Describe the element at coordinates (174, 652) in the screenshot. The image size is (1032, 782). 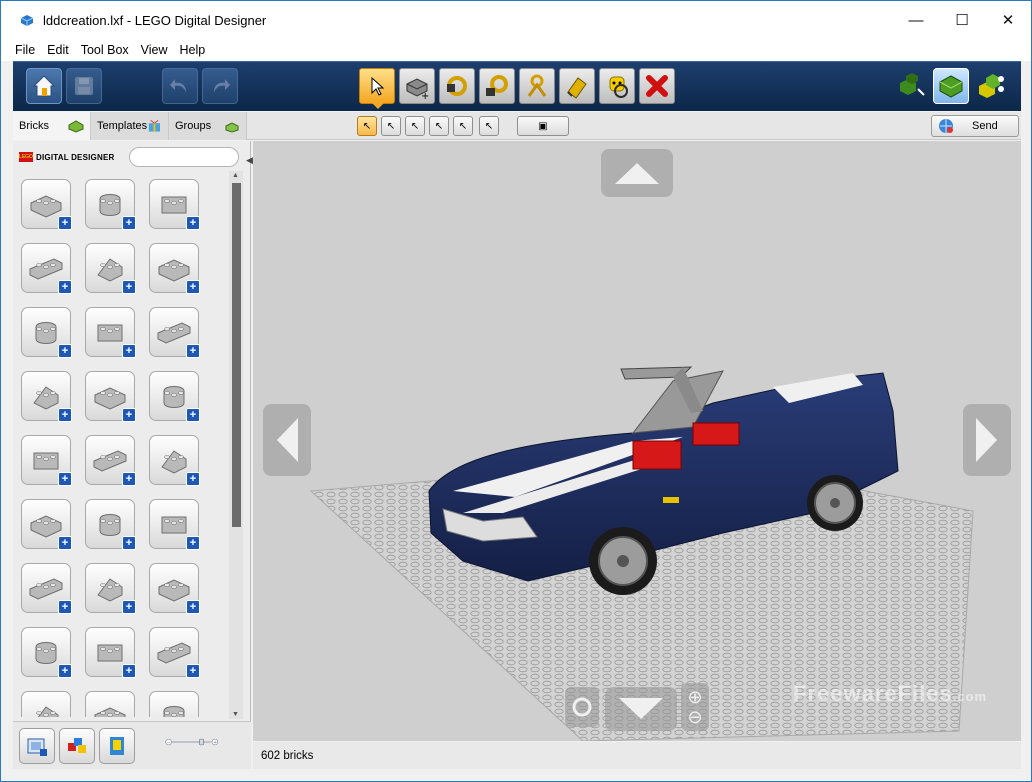
I see `brick-category-hinge-plate: +` at that location.